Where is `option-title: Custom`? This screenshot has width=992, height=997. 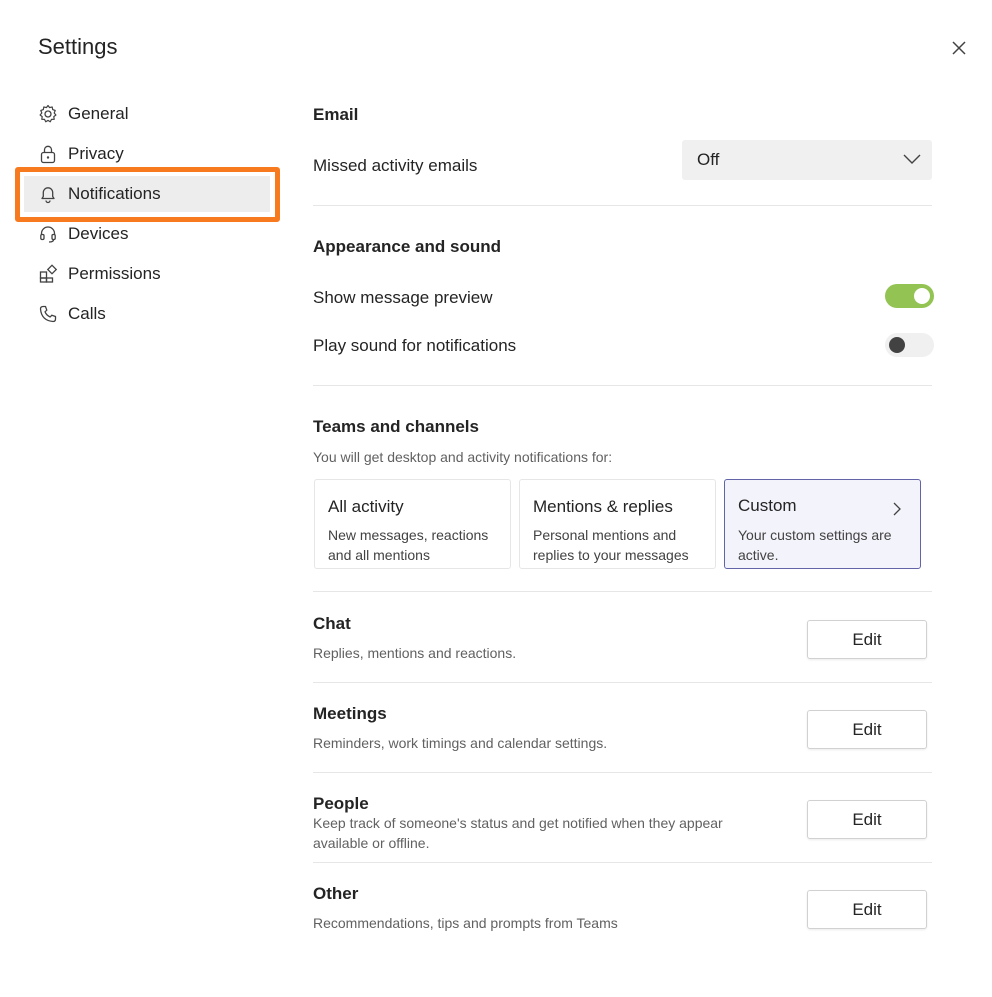
option-title: Custom is located at coordinates (767, 505).